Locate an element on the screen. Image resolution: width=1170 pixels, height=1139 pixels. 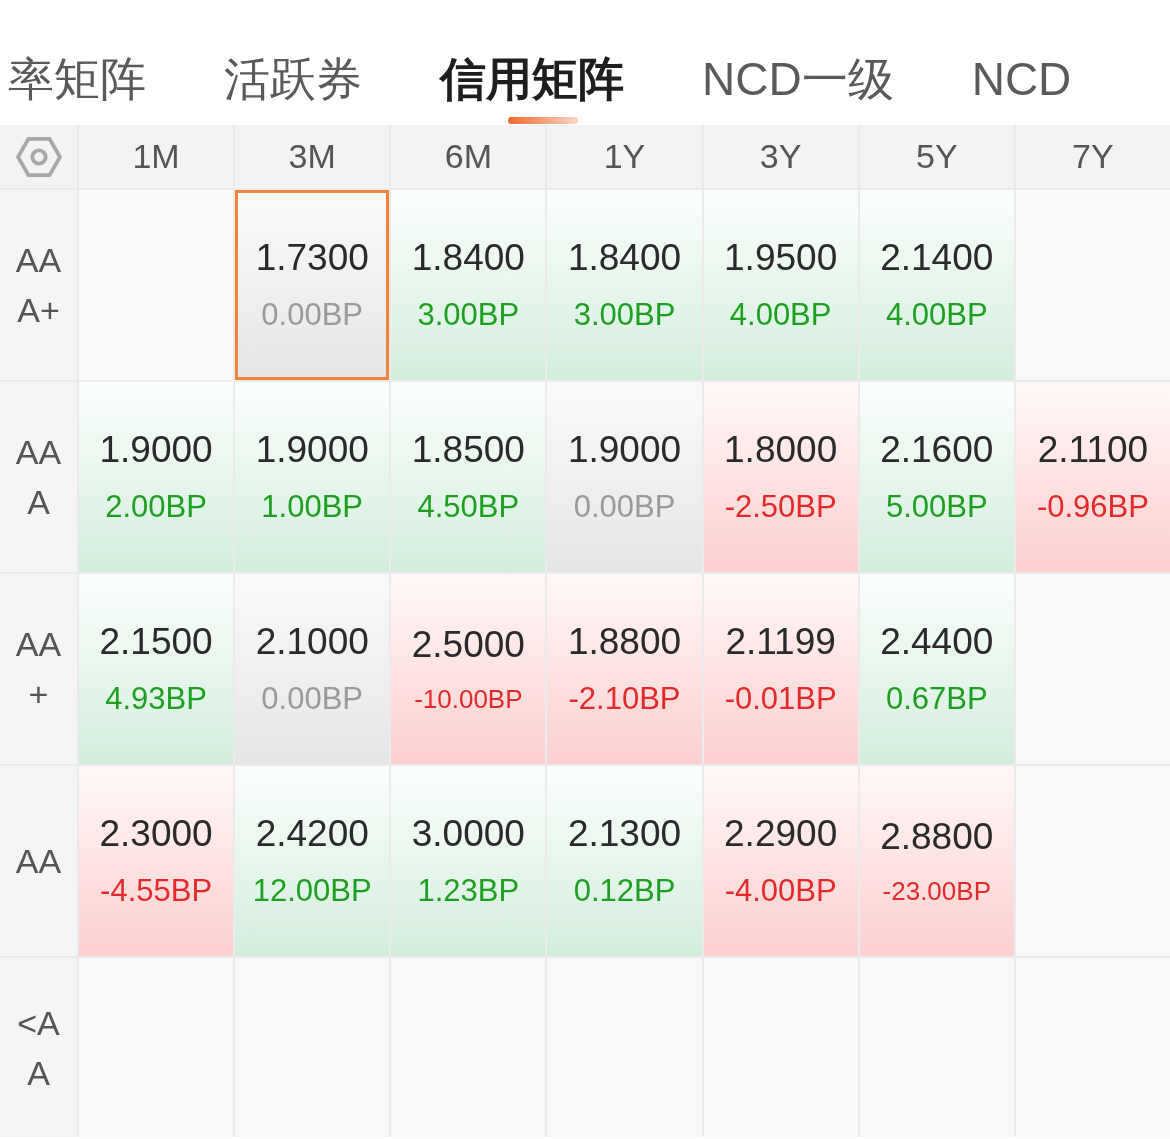
rate-cell: 1.9000 2.00BP is located at coordinates (156, 477).